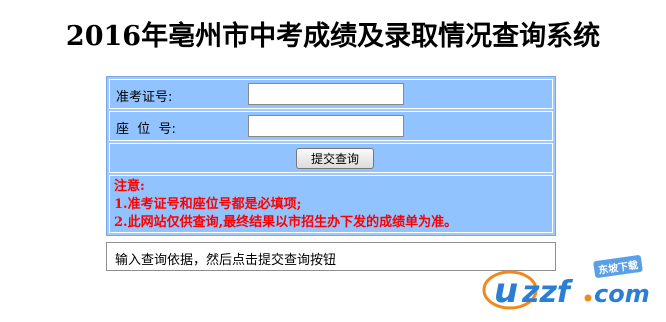 Image resolution: width=666 pixels, height=322 pixels. What do you see at coordinates (622, 294) in the screenshot?
I see `svg-text: com` at bounding box center [622, 294].